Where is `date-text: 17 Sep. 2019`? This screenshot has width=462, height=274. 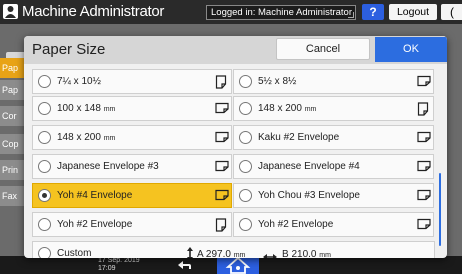 date-text: 17 Sep. 2019 is located at coordinates (119, 260).